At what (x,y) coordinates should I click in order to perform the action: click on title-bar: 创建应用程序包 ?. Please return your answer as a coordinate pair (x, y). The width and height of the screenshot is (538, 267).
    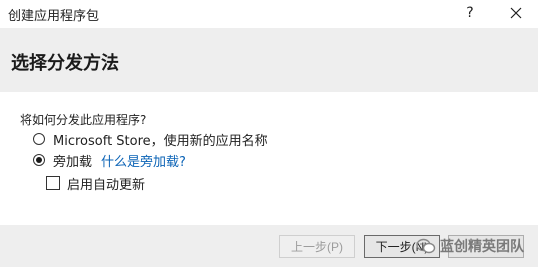
    Looking at the image, I should click on (269, 14).